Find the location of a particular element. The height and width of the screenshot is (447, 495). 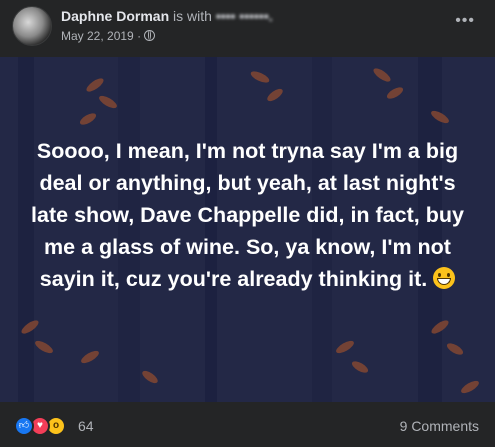

post-footer: 👍︎ ♥ o 64 9 Comments is located at coordinates (247, 424).